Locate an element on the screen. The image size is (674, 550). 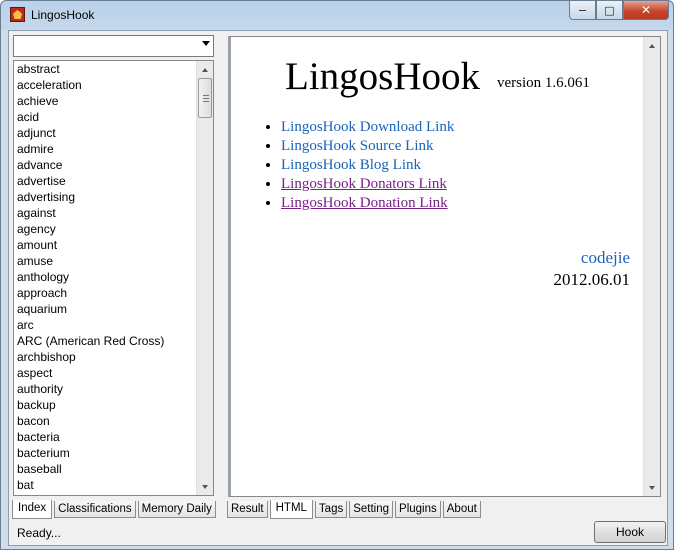
tab-html: HTML is located at coordinates (291, 509).